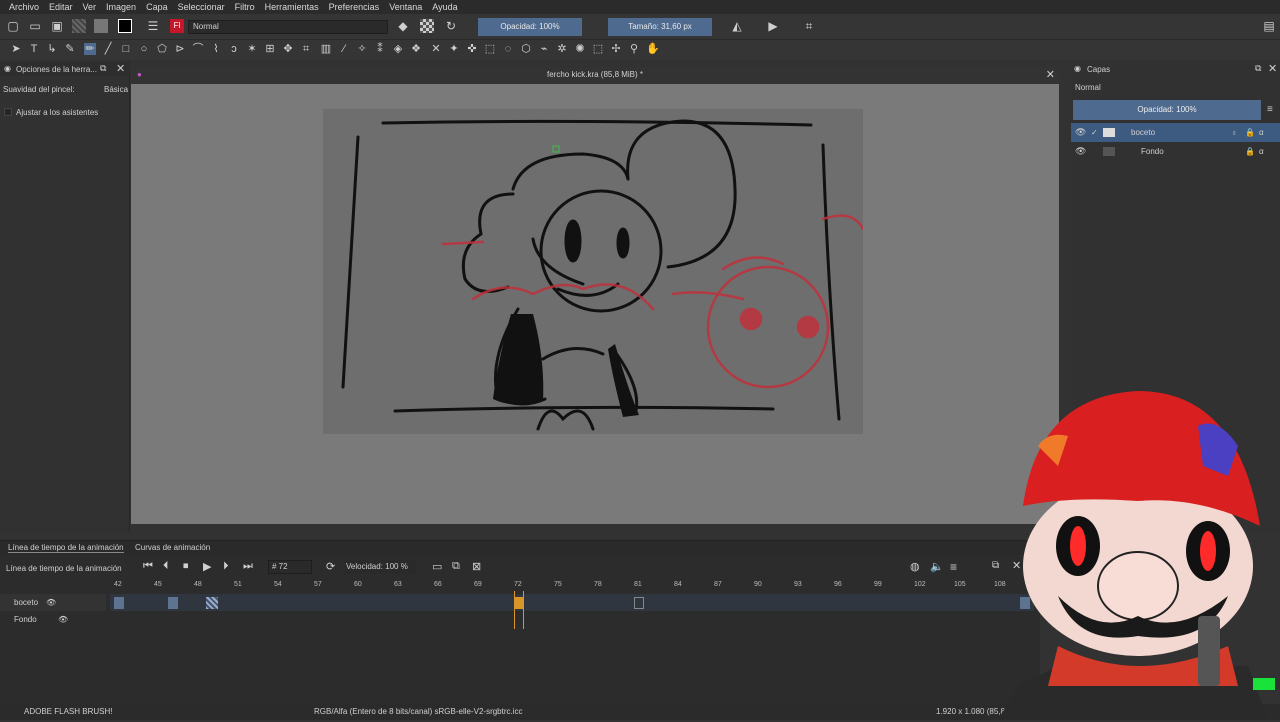  Describe the element at coordinates (616, 49) in the screenshot. I see `magnetic-select-icon: ✢` at that location.